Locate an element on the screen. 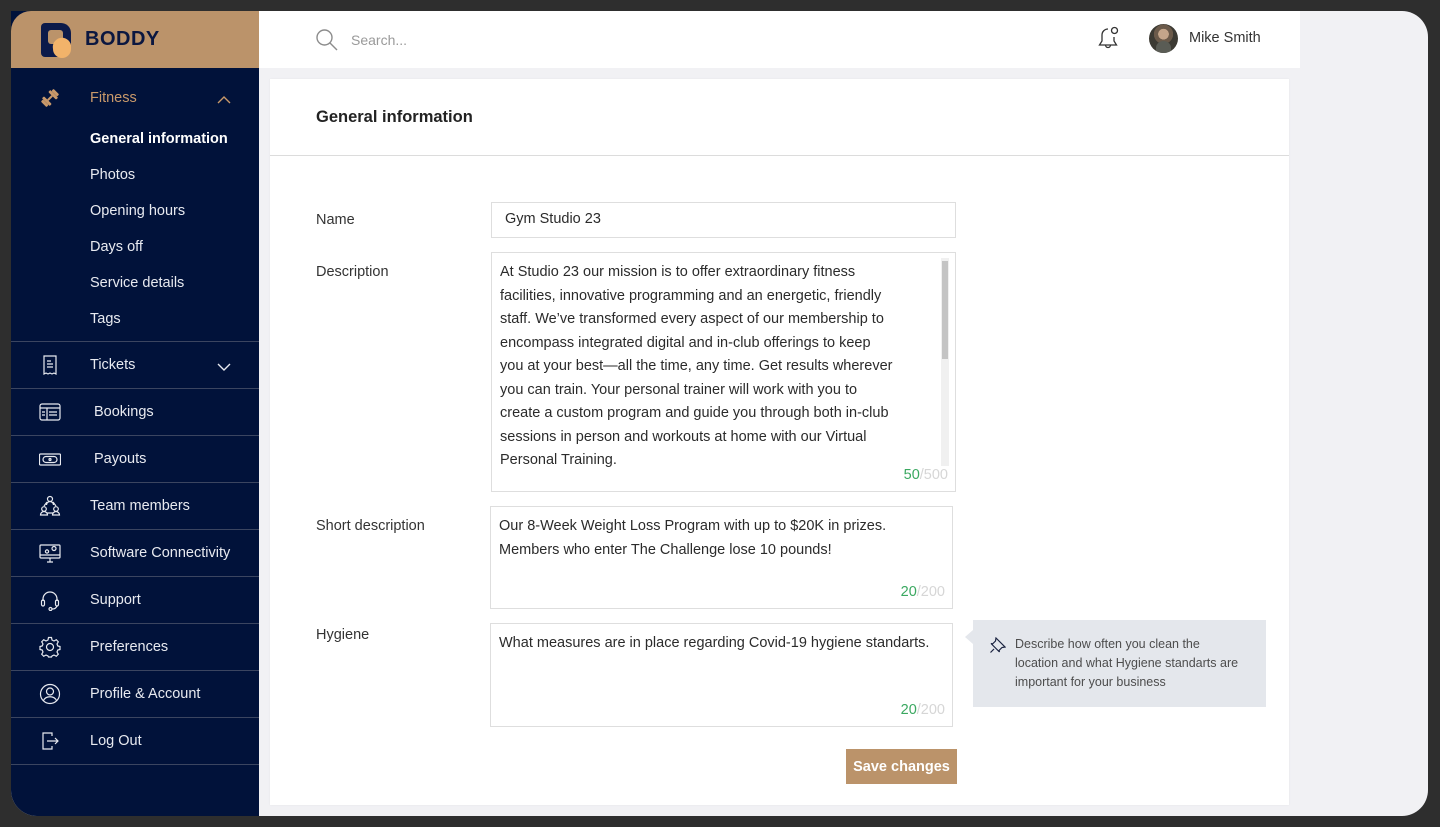  sidebar-item-bookings-wrap: Bookings is located at coordinates (135, 412).